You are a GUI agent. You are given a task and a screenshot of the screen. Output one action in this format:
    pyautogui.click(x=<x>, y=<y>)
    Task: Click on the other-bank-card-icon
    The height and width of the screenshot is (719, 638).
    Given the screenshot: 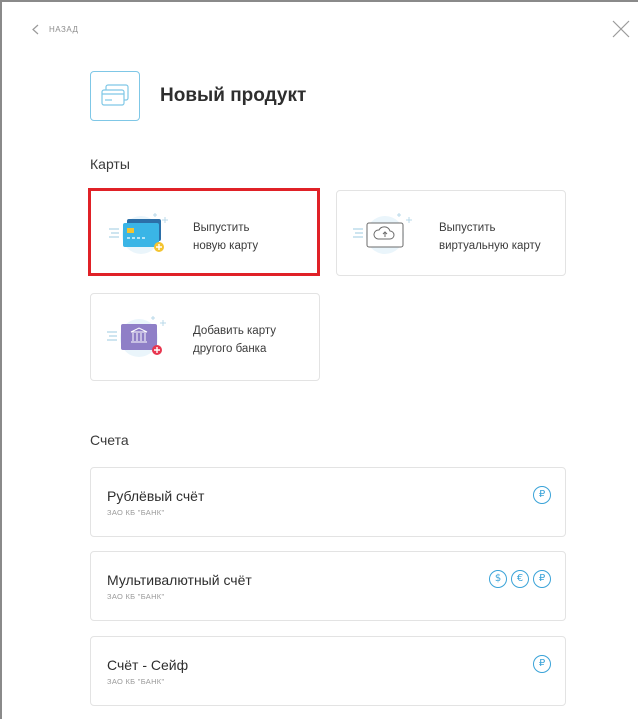 What is the action you would take?
    pyautogui.click(x=136, y=336)
    